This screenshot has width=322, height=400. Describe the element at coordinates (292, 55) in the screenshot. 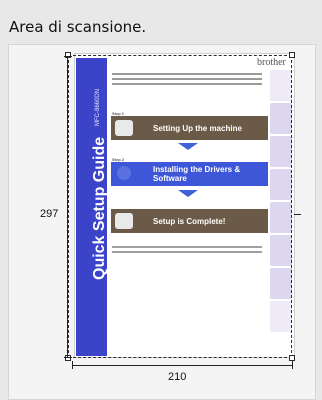

I see `scan-area-handle-top-right` at that location.